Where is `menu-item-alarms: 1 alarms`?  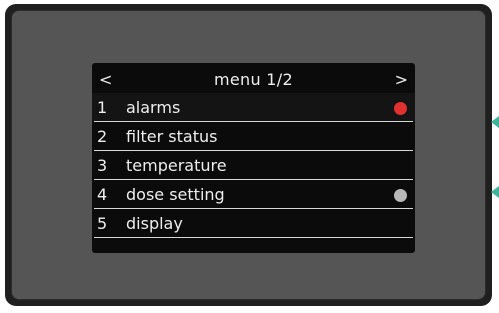 menu-item-alarms: 1 alarms is located at coordinates (253, 107).